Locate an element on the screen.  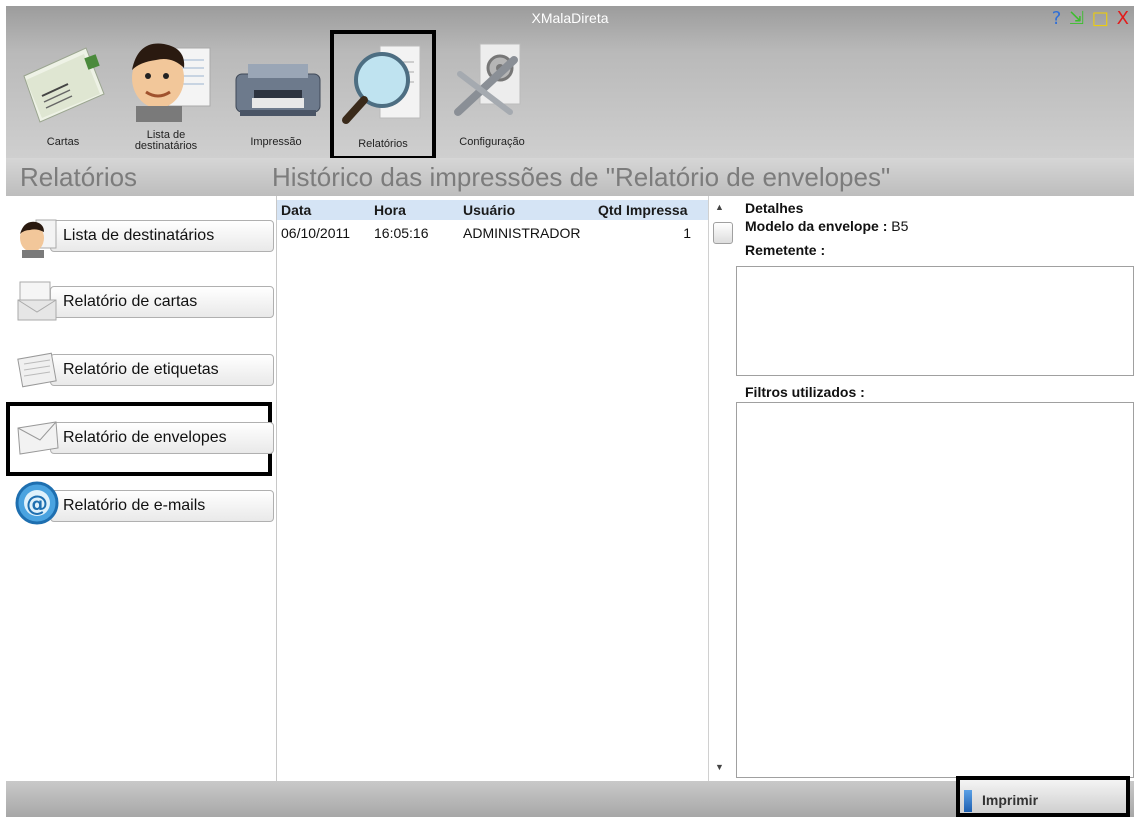
toolbar-lista-destinatarios-button: Lista de destinatários is located at coordinates (166, 94).